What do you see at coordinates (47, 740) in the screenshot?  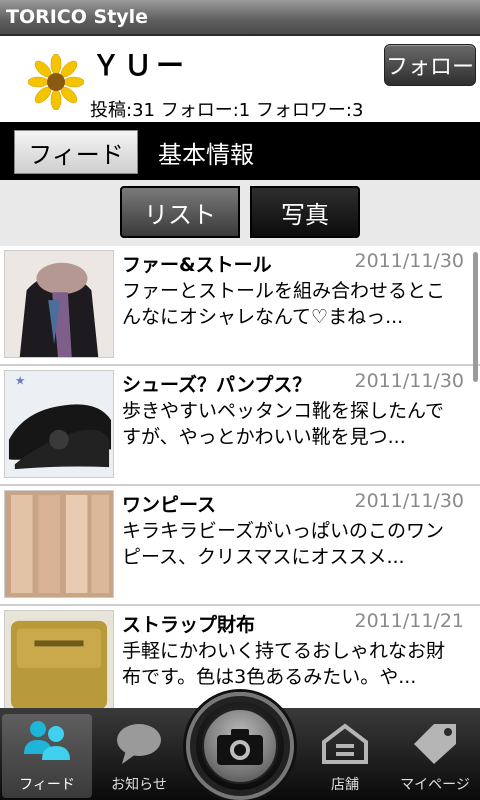 I see `people-icon` at bounding box center [47, 740].